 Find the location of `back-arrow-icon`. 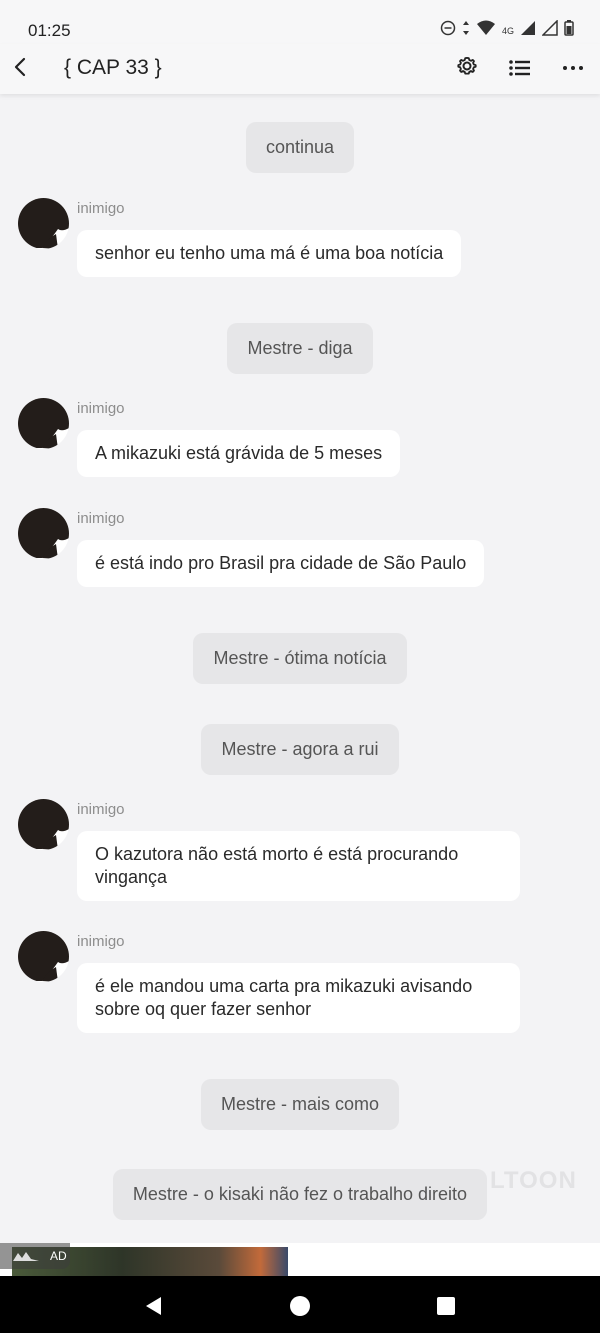

back-arrow-icon is located at coordinates (20, 67).